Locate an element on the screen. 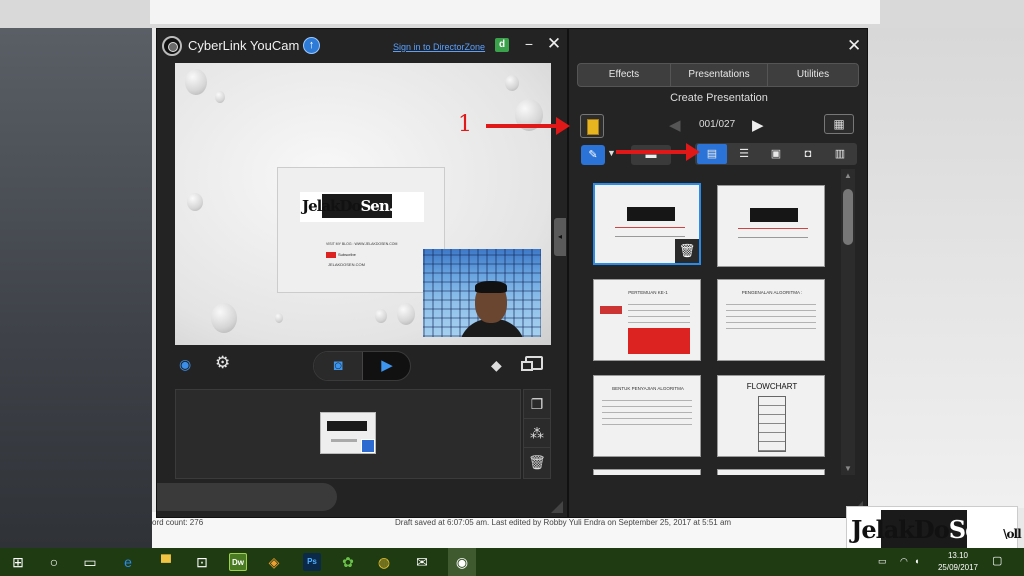  next-page-button: ▶ is located at coordinates (758, 125).